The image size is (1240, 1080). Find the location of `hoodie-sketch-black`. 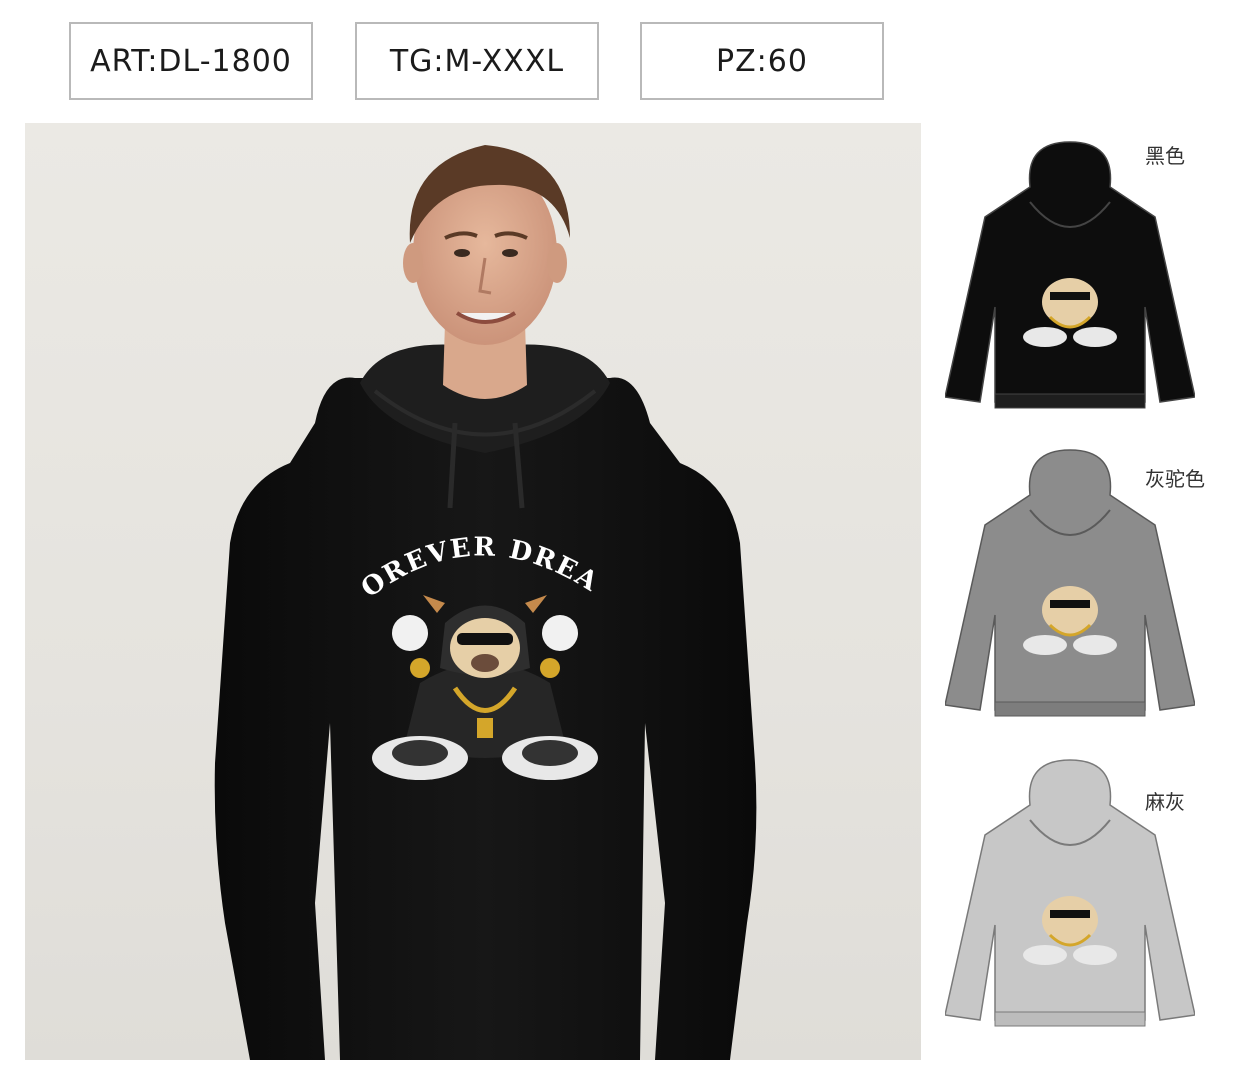

hoodie-sketch-black is located at coordinates (1070, 275).